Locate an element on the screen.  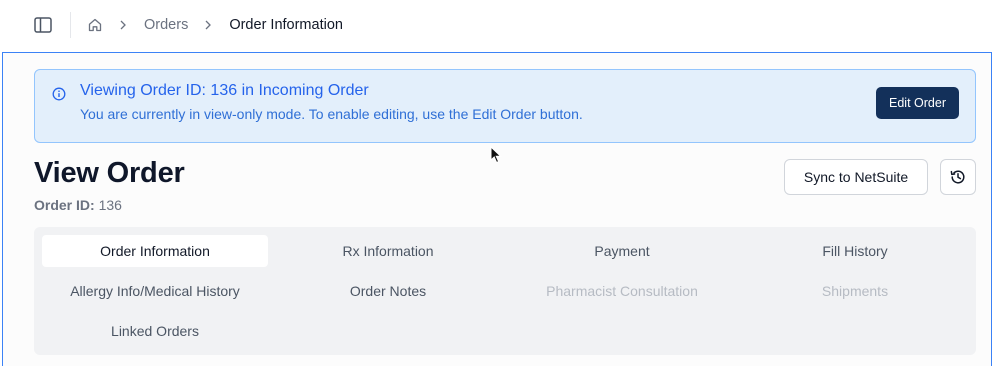
page-title: View Order is located at coordinates (109, 173).